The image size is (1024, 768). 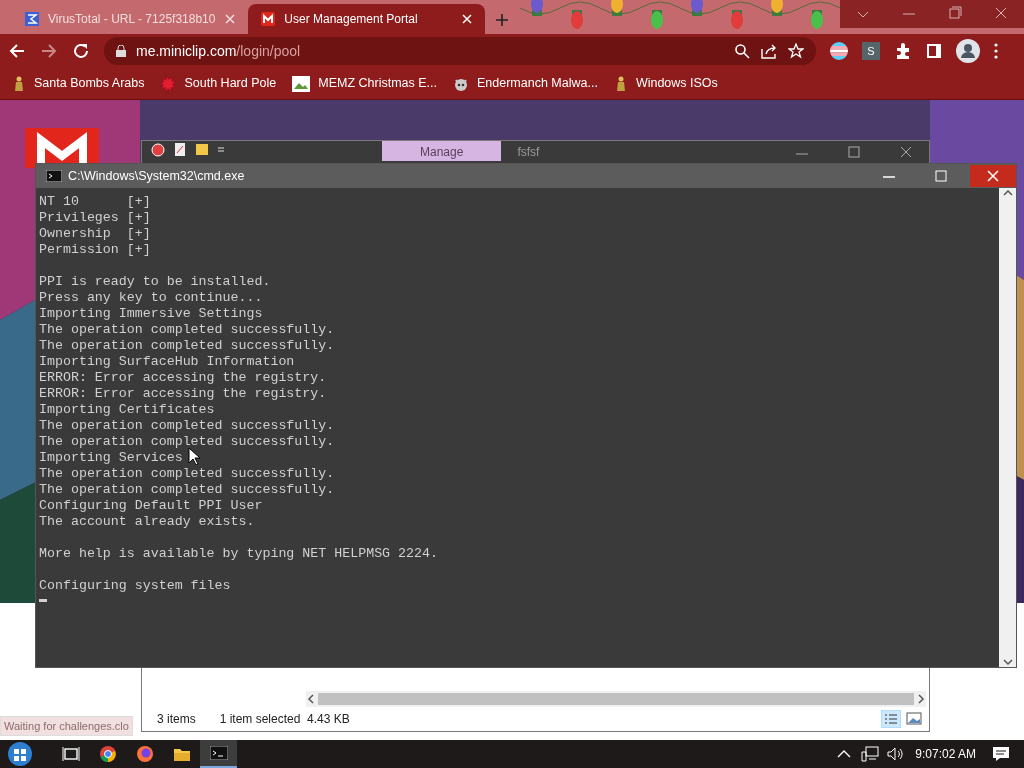 I want to click on console-line: PPI is ready to be installed., so click(x=155, y=282).